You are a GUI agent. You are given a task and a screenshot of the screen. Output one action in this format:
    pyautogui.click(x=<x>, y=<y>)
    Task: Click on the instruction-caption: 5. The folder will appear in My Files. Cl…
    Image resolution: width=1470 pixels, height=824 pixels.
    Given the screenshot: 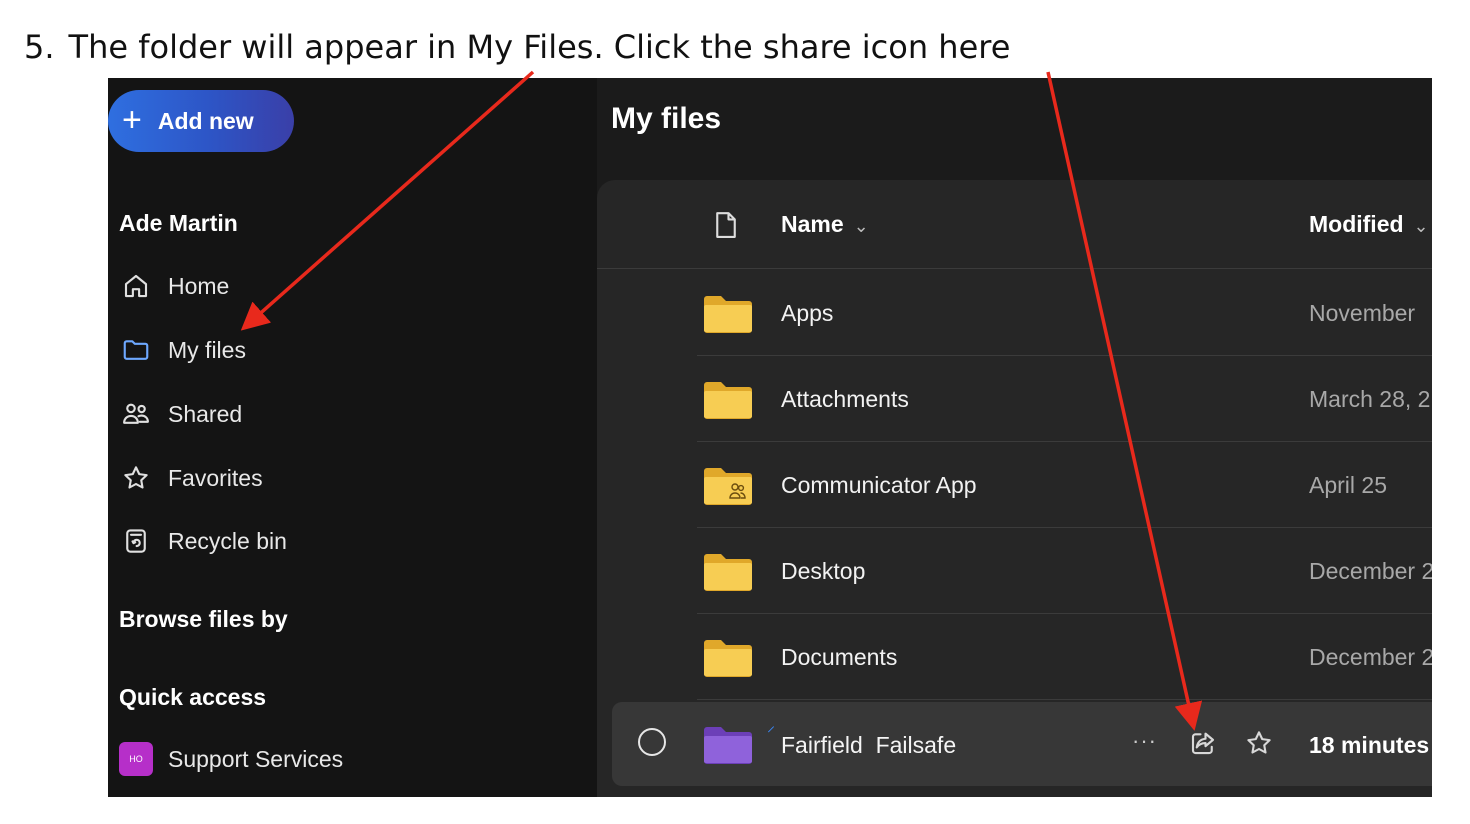 What is the action you would take?
    pyautogui.click(x=517, y=47)
    